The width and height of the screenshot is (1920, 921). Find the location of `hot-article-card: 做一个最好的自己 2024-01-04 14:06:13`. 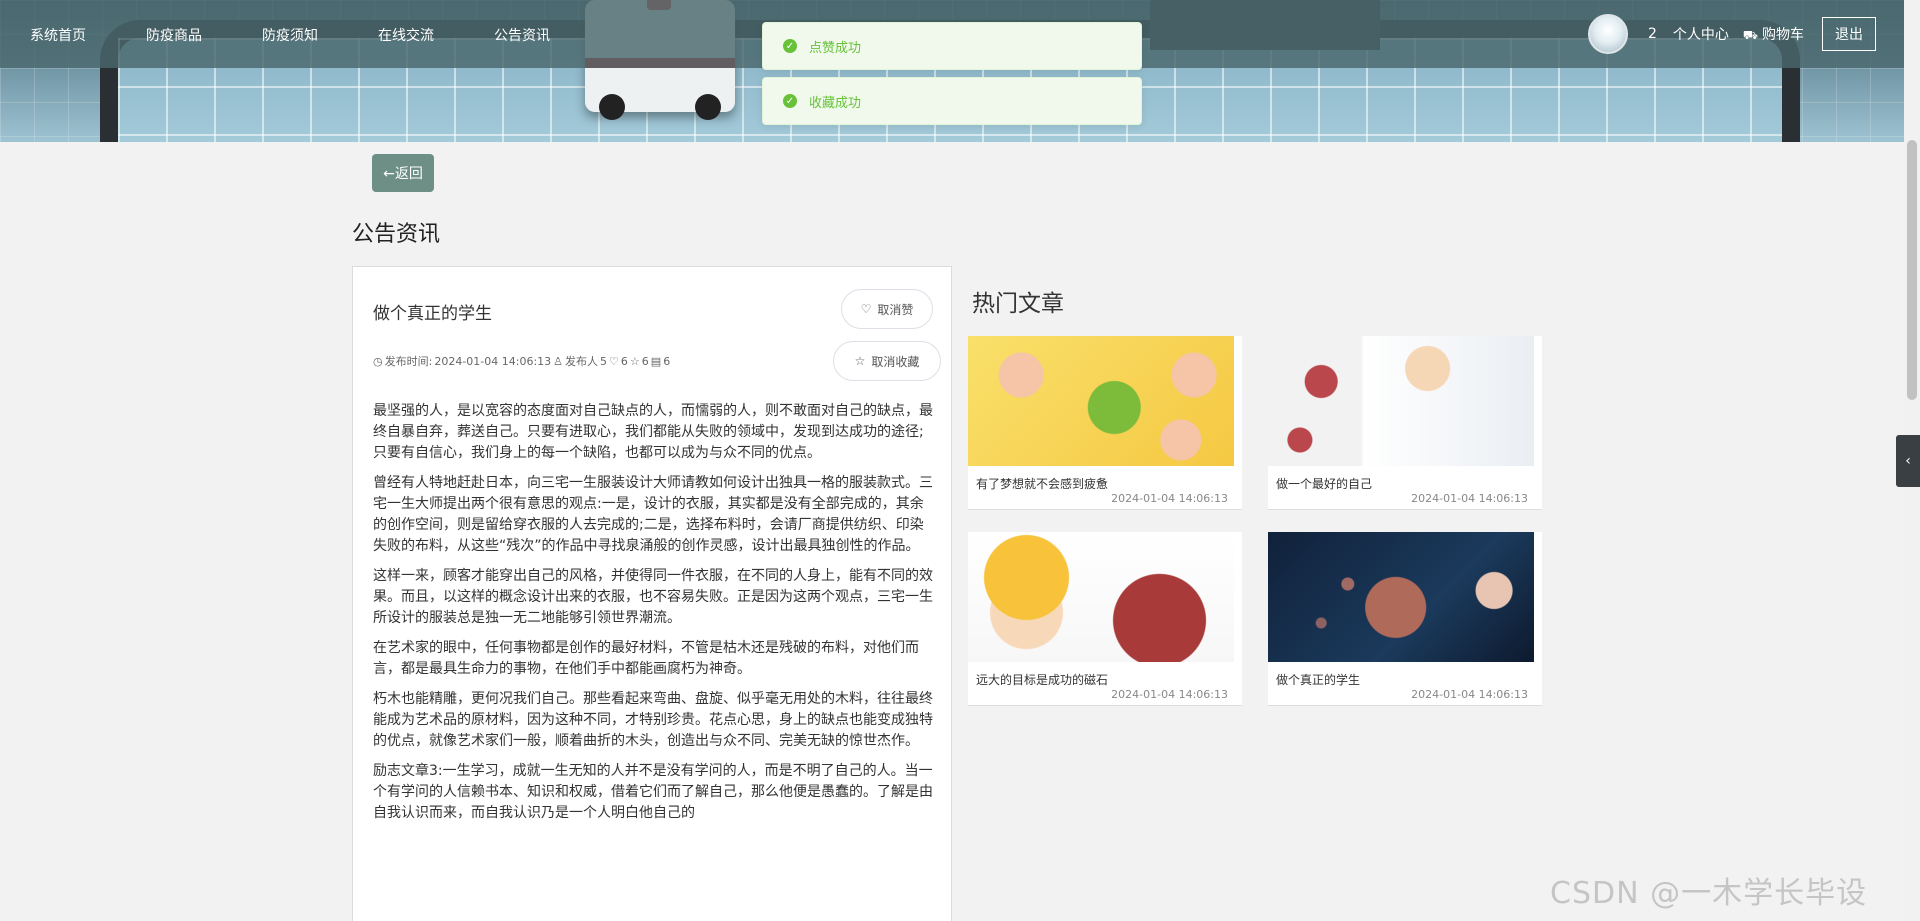

hot-article-card: 做一个最好的自己 2024-01-04 14:06:13 is located at coordinates (1405, 423).